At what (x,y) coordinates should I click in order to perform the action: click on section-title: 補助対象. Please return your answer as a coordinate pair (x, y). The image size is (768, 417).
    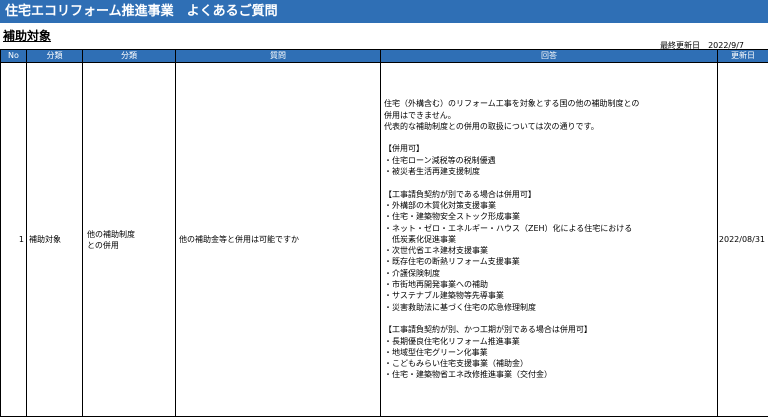
    Looking at the image, I should click on (27, 36).